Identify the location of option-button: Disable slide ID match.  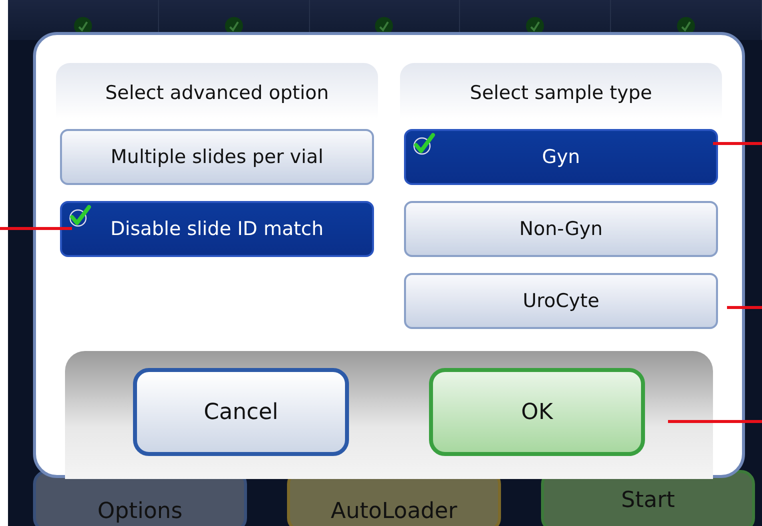
(217, 229).